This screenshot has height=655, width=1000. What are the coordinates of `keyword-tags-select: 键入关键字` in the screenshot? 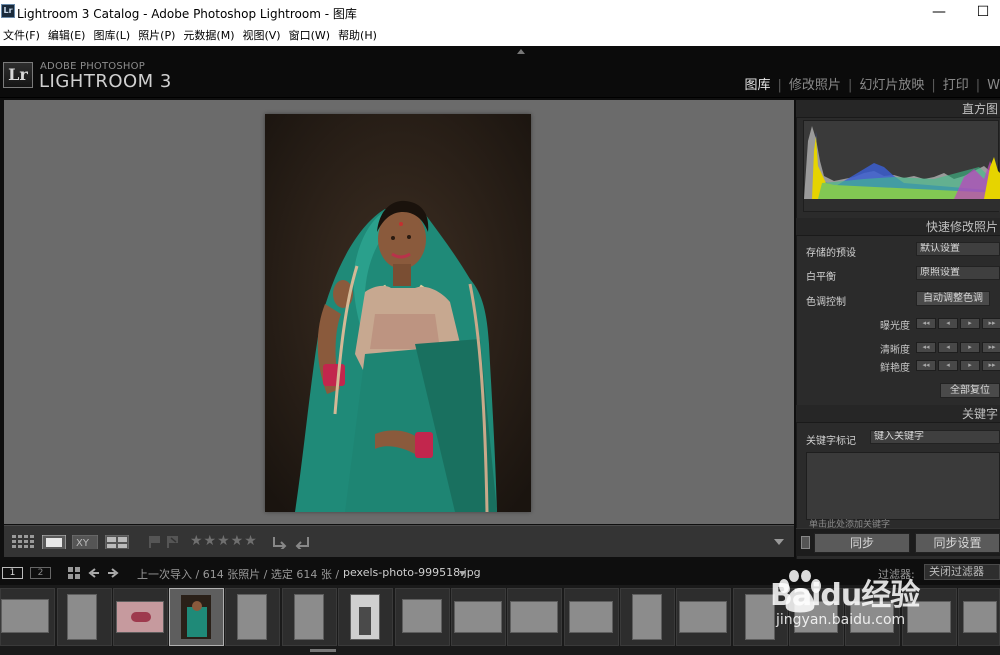 It's located at (935, 437).